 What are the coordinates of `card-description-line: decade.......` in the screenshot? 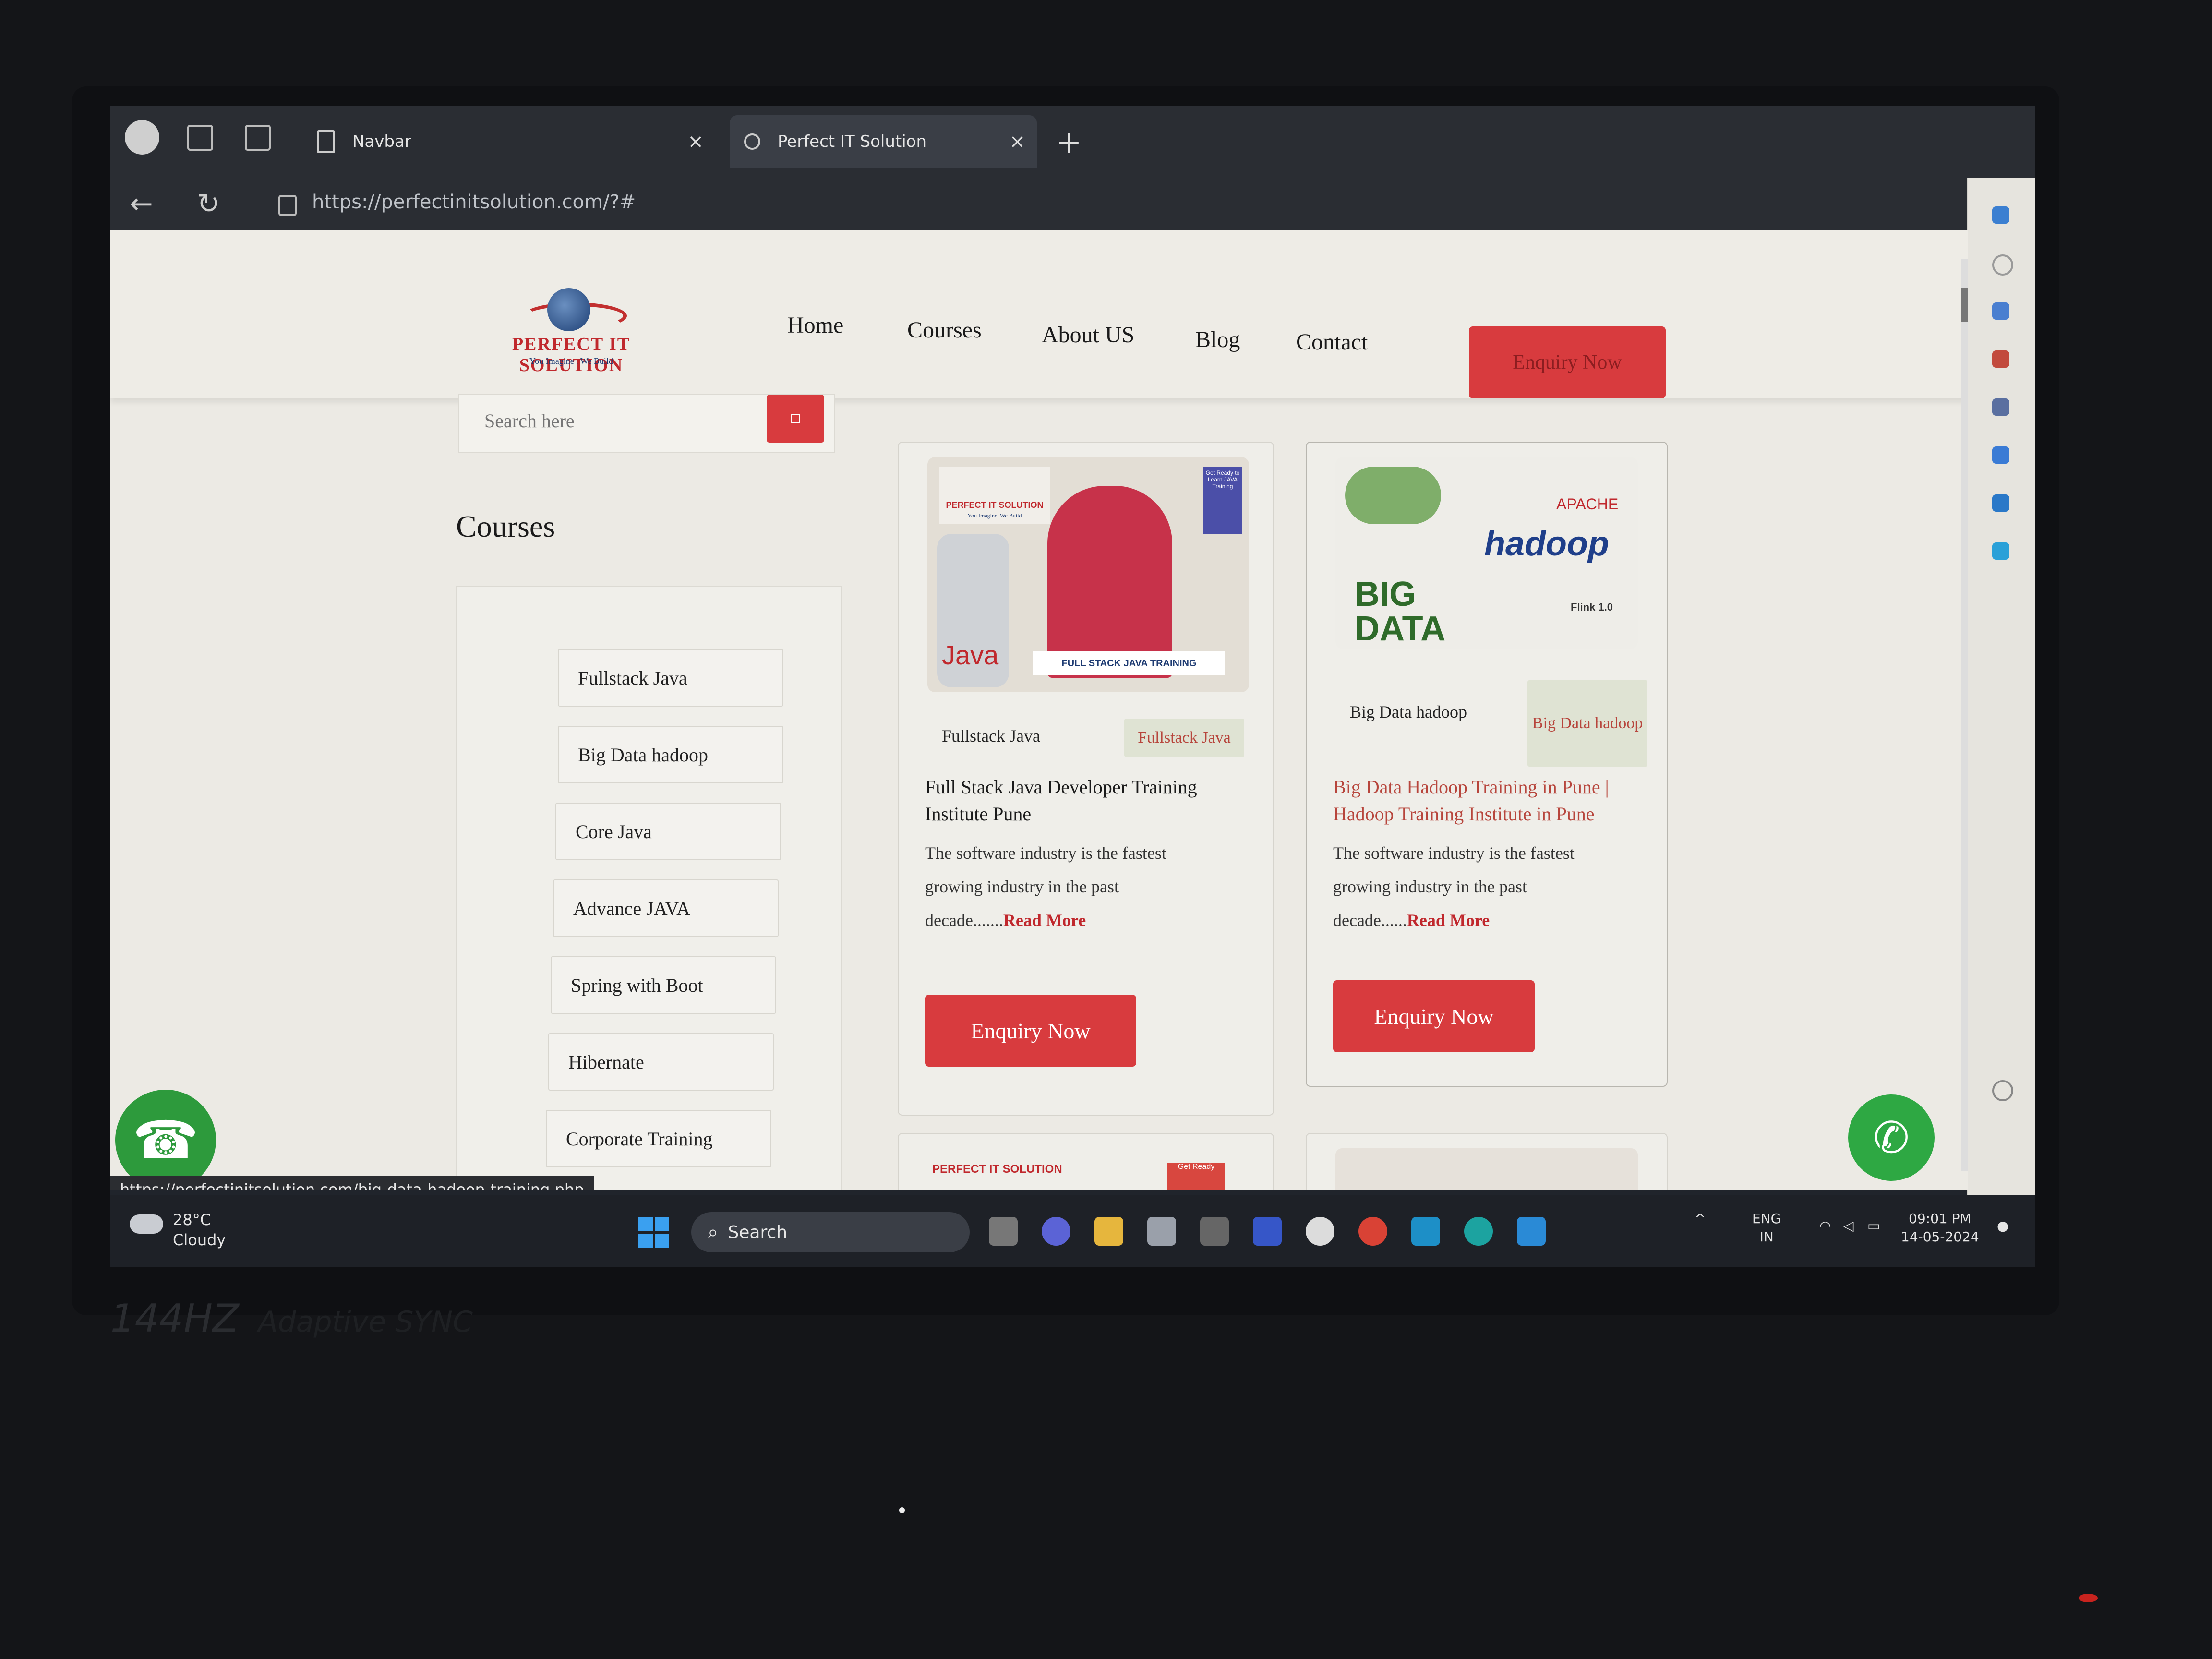 It's located at (964, 920).